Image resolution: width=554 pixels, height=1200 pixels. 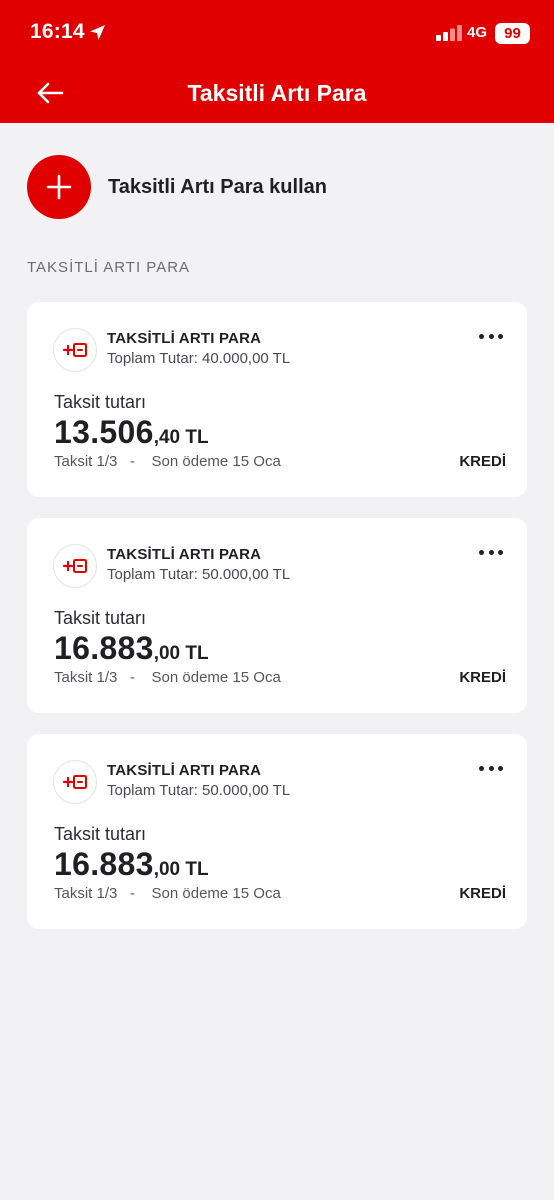 I want to click on app-header: 16:14 4G 99 Taksitli Artı Para, so click(x=277, y=61).